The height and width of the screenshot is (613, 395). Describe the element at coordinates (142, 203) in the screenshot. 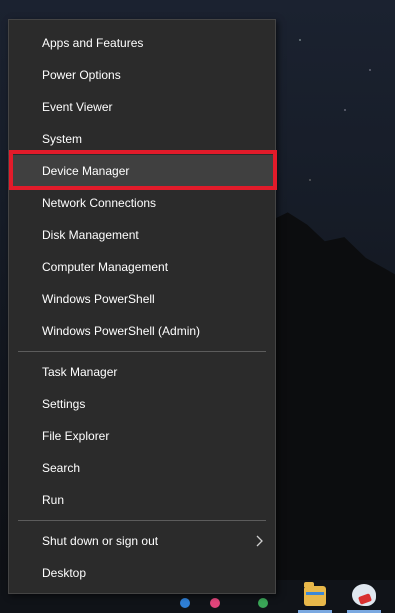

I see `menu-item-network-connections: Network Connections` at that location.